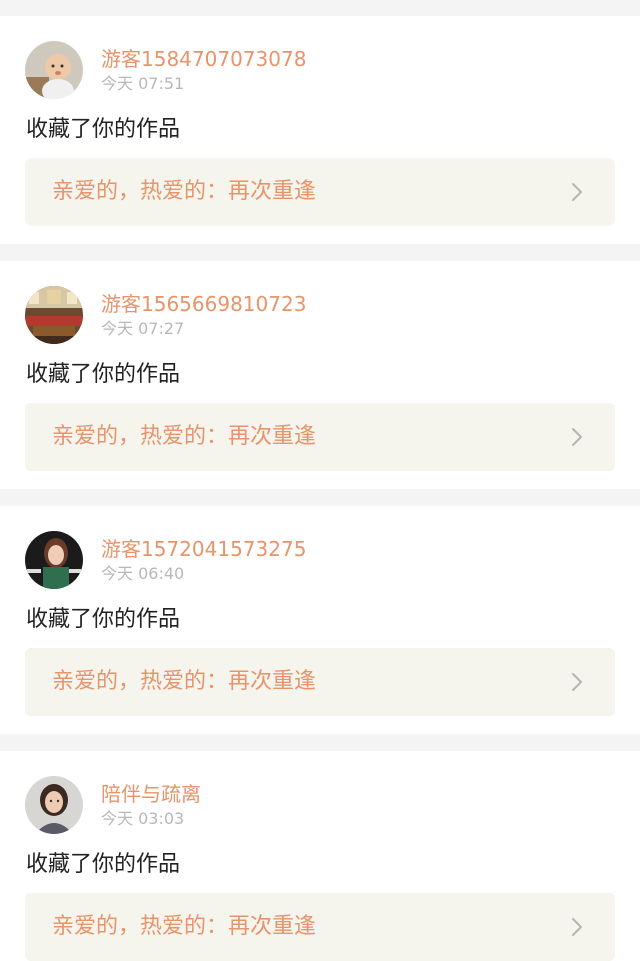  What do you see at coordinates (203, 304) in the screenshot?
I see `username-link: 游客1565669810723` at bounding box center [203, 304].